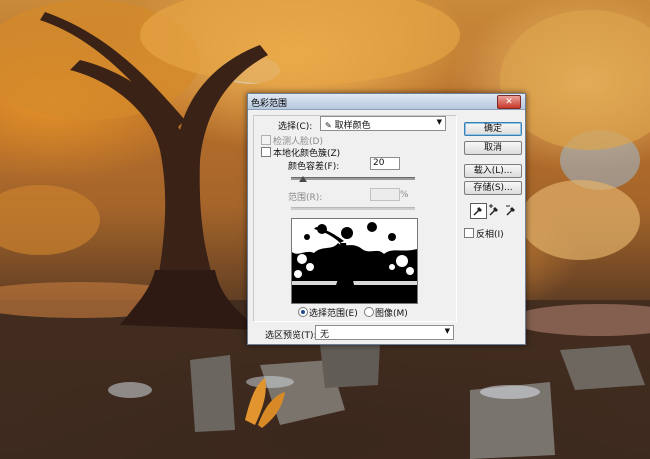 This screenshot has height=459, width=650. I want to click on dialog-titlebar: 色彩范围 ✕, so click(386, 102).